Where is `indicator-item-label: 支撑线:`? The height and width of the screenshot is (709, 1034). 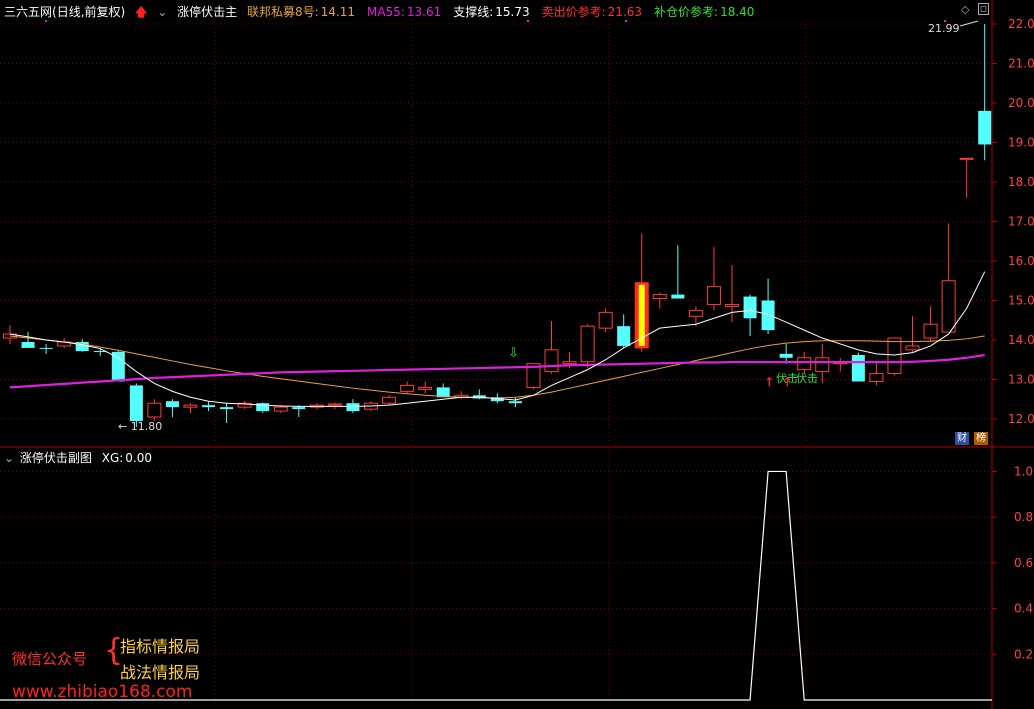 indicator-item-label: 支撑线: is located at coordinates (473, 12).